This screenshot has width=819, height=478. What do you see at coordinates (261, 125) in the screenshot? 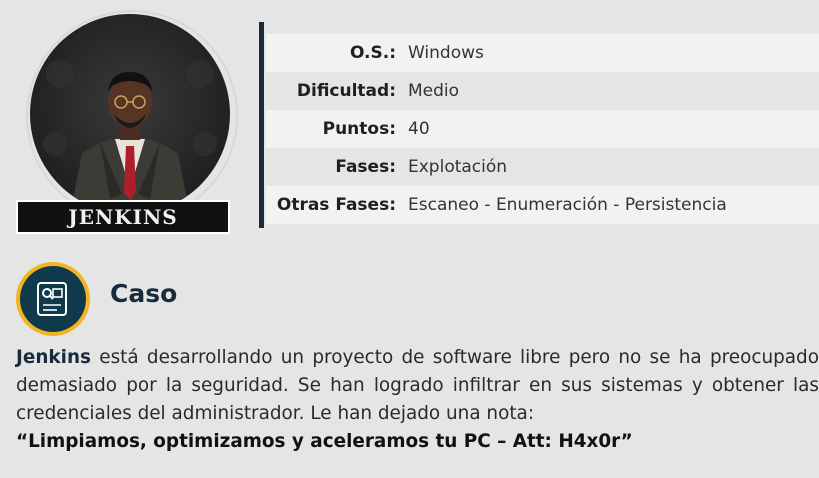
I see `info-divider` at bounding box center [261, 125].